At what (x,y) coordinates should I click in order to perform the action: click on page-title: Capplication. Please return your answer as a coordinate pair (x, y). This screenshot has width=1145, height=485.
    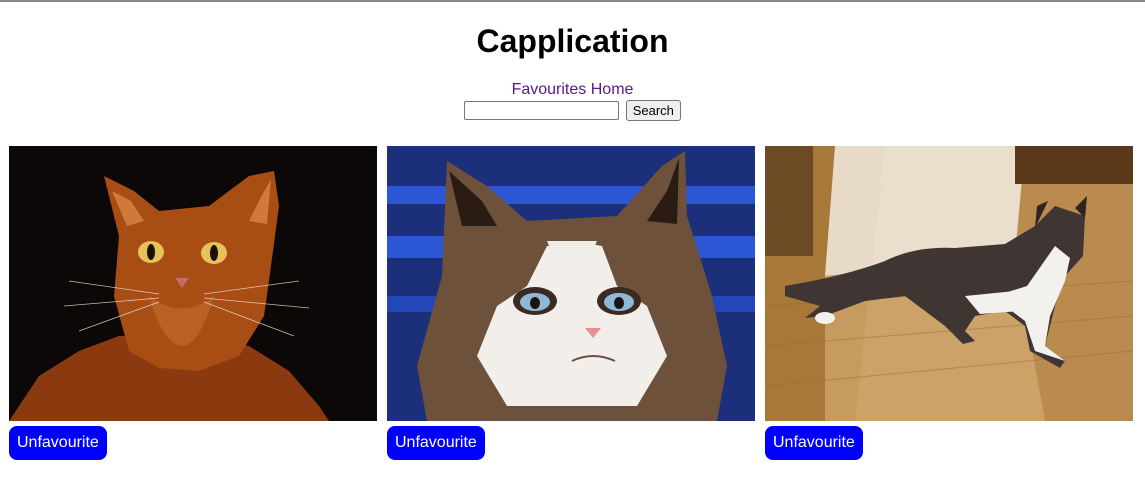
    Looking at the image, I should click on (572, 41).